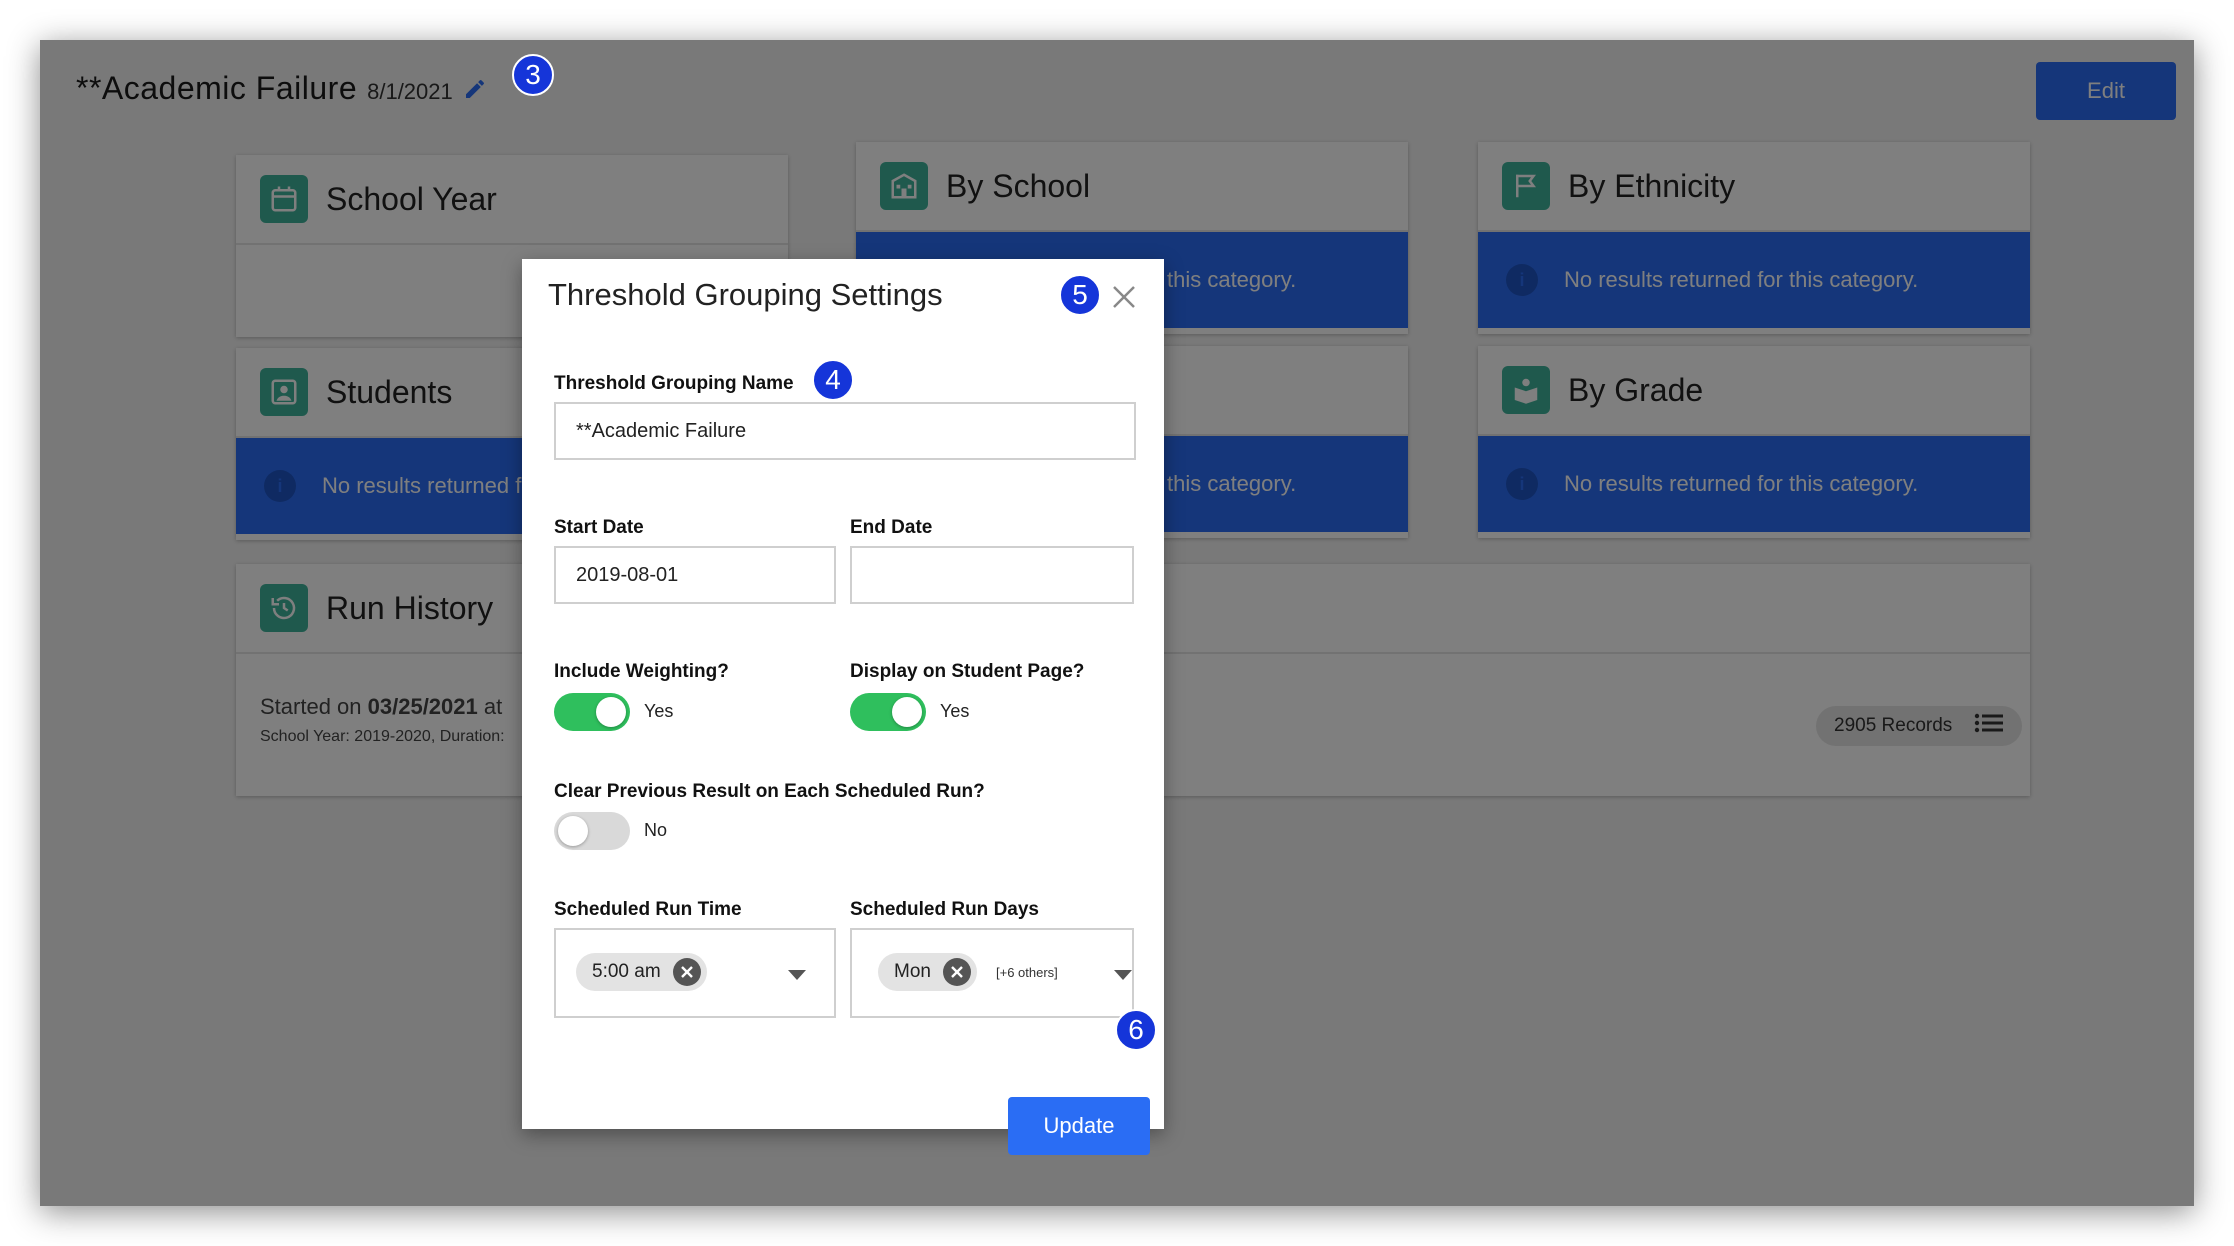 The width and height of the screenshot is (2234, 1246). What do you see at coordinates (674, 383) in the screenshot?
I see `name-label: Threshold Grouping Name` at bounding box center [674, 383].